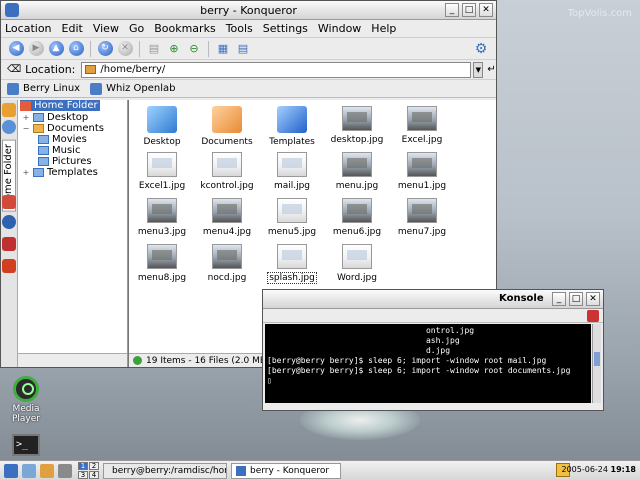 This screenshot has height=480, width=640. What do you see at coordinates (26, 128) in the screenshot?
I see `collapse-icon: −` at bounding box center [26, 128].